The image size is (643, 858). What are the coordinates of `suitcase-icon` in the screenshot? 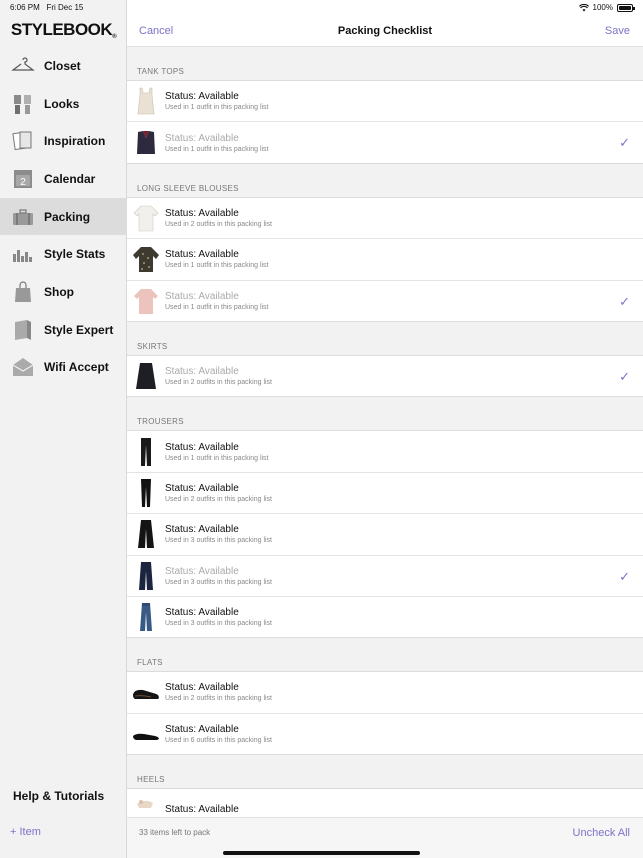 It's located at (23, 217).